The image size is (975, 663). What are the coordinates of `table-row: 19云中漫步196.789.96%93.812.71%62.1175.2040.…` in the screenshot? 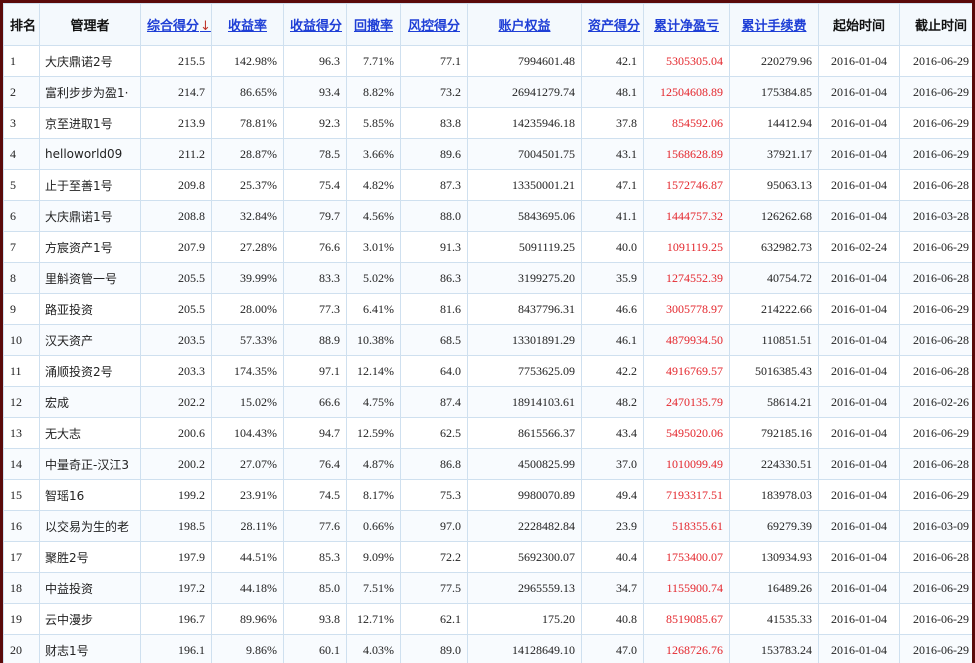 It's located at (488, 619).